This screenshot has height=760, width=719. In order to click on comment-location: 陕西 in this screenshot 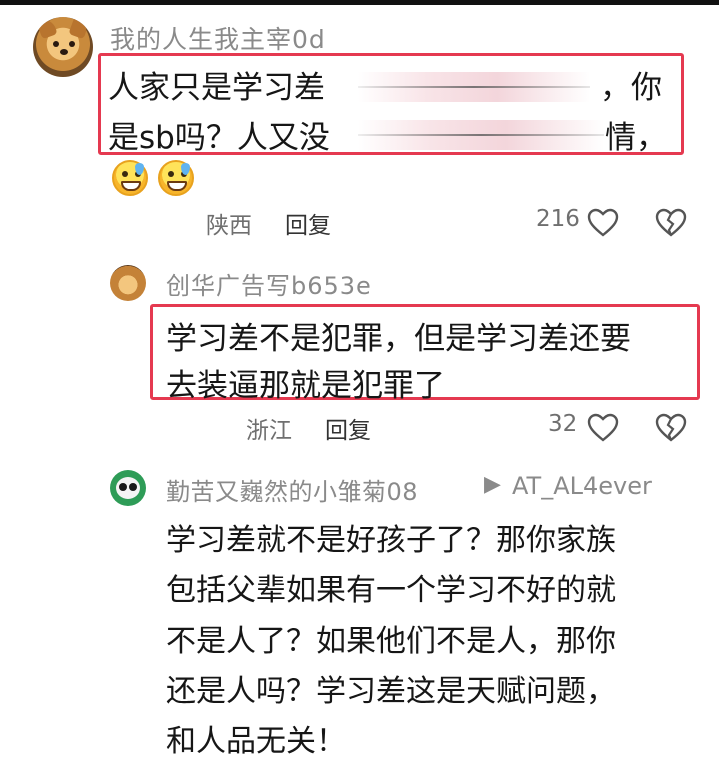, I will do `click(229, 226)`.